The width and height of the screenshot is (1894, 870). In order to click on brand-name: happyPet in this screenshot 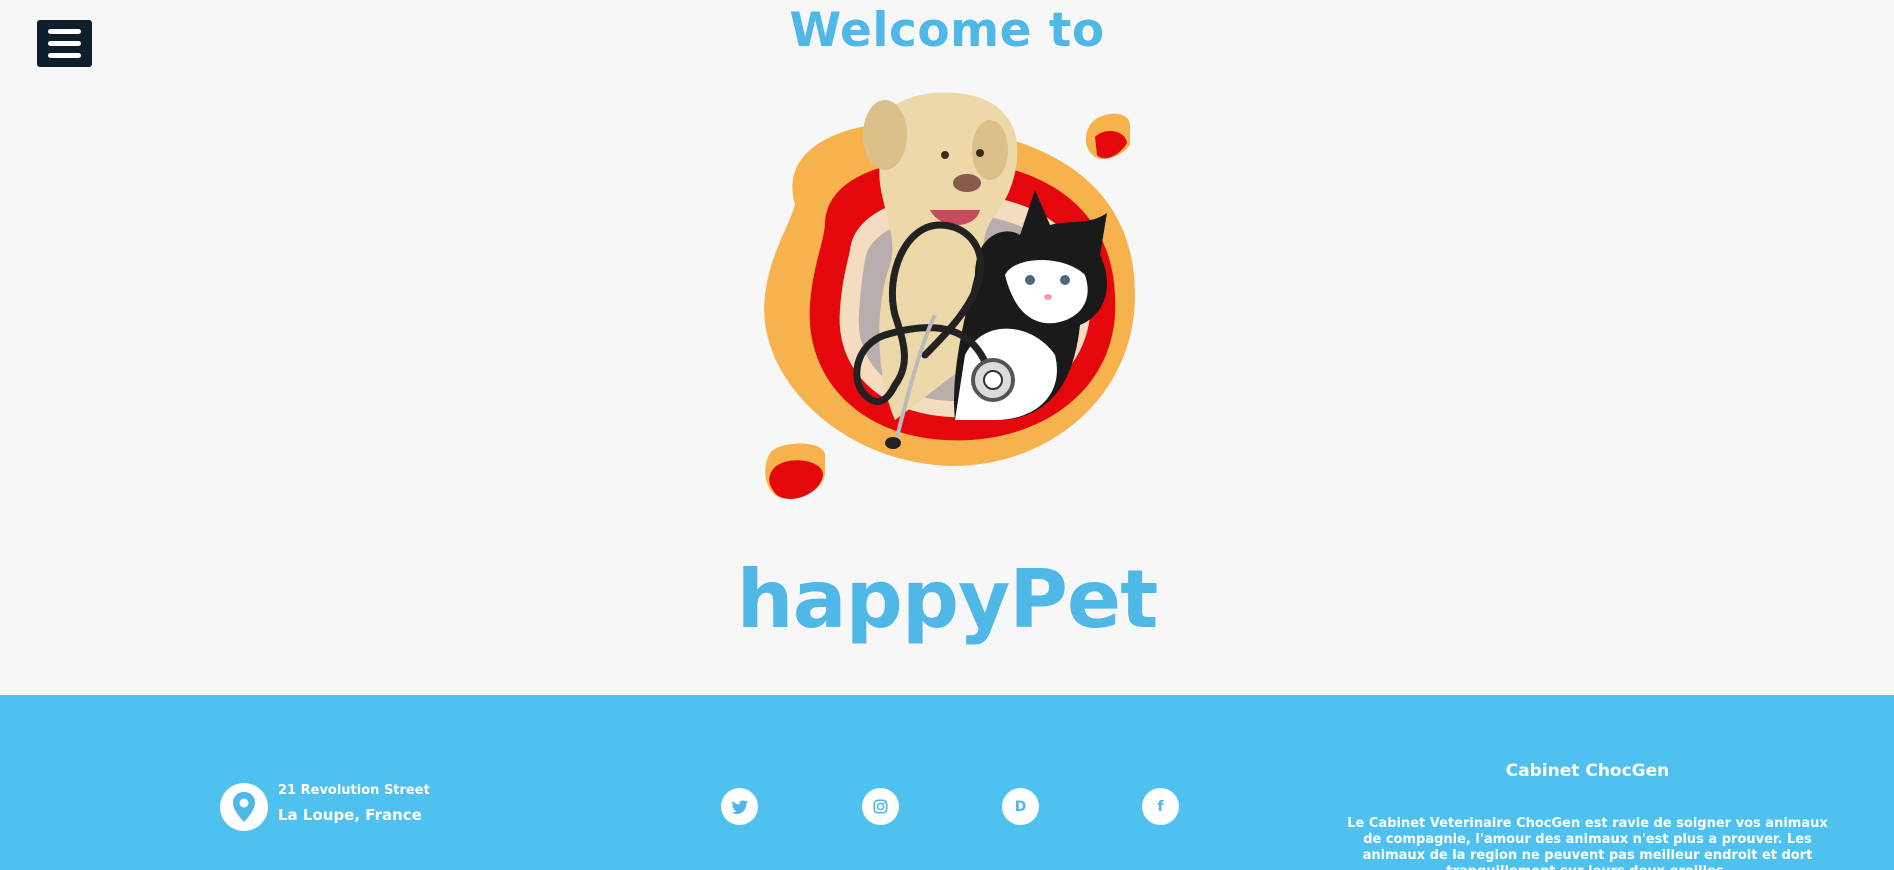, I will do `click(947, 599)`.